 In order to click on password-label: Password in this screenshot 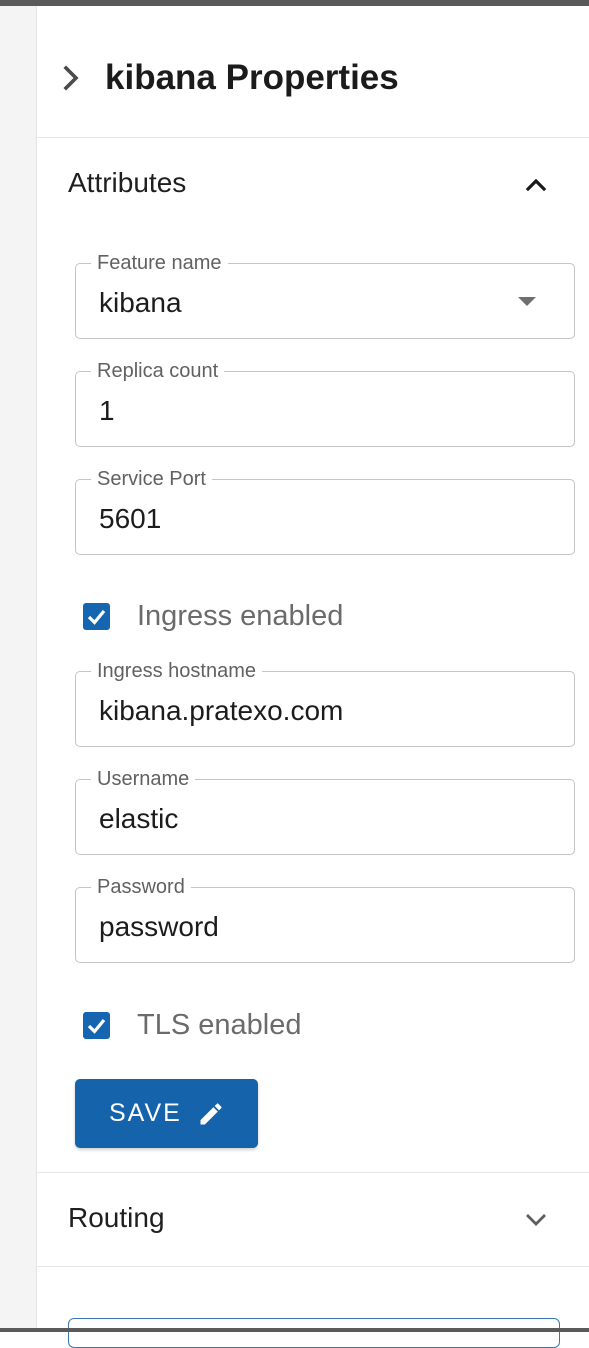, I will do `click(141, 887)`.